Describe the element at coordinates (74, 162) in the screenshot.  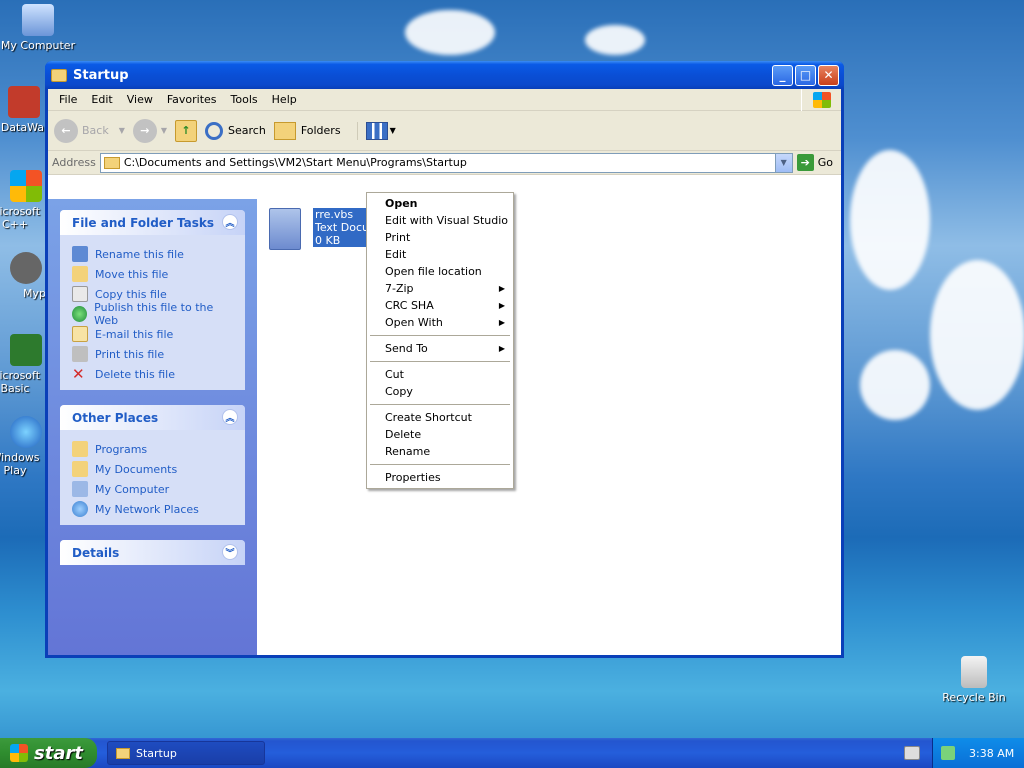
I see `address-label: Address` at that location.